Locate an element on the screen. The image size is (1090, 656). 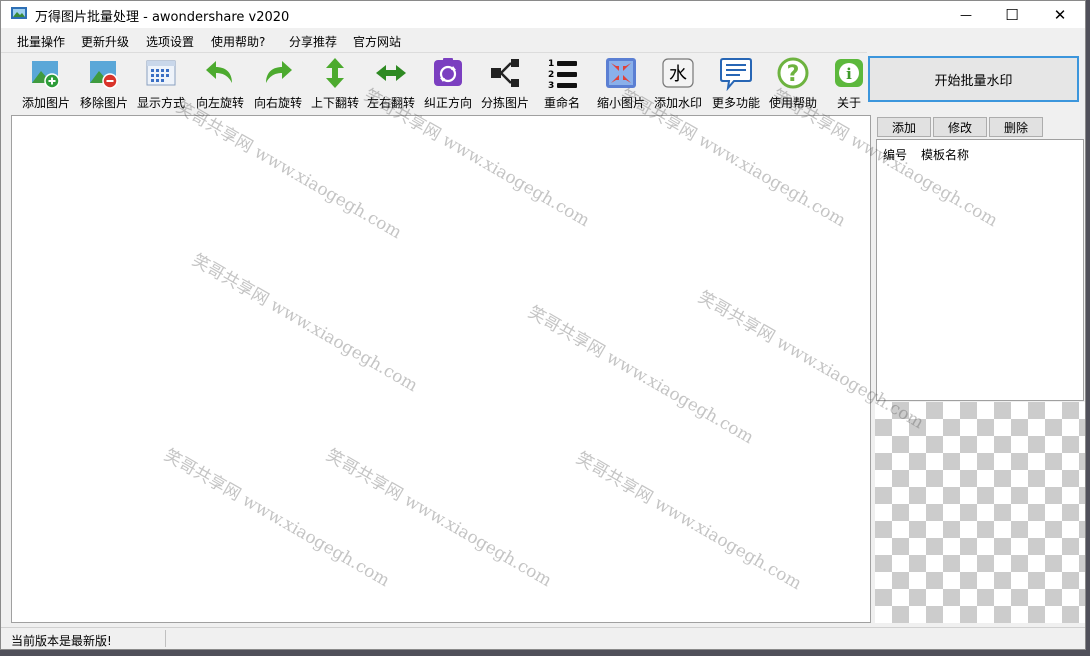
minimize-button: — is located at coordinates (966, 14).